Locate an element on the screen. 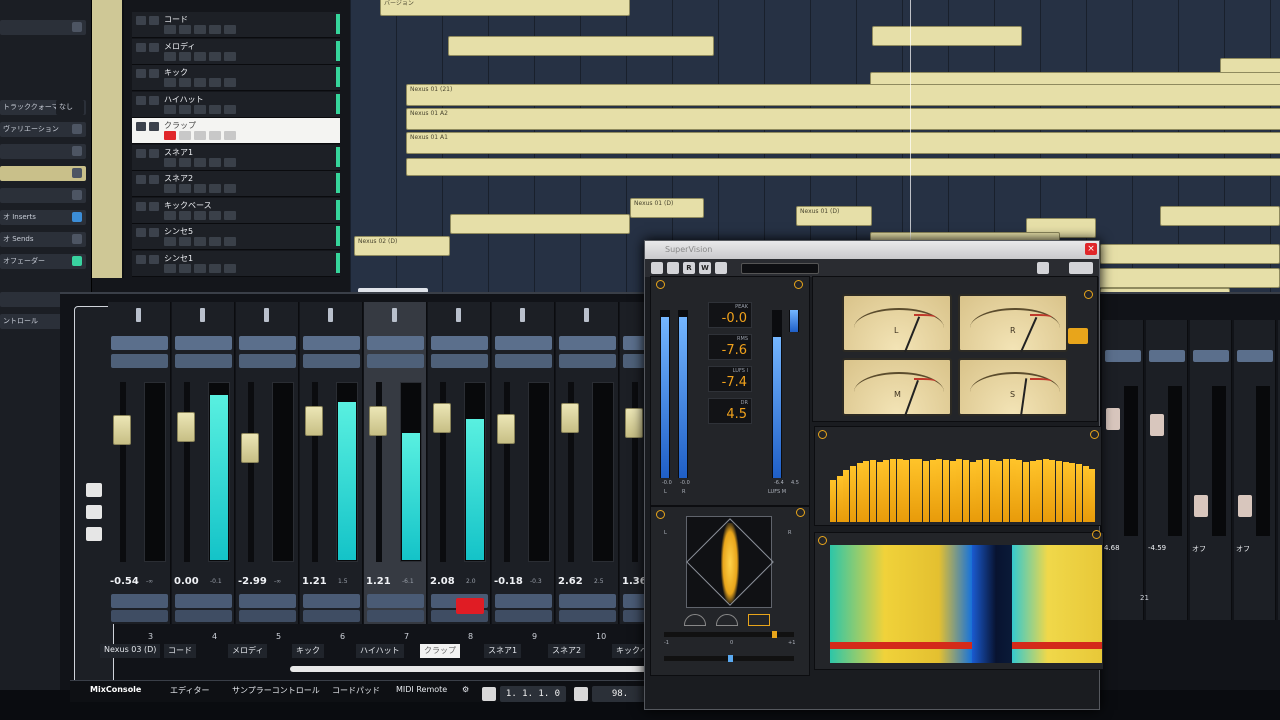  tab-editor: エディター is located at coordinates (189, 690).